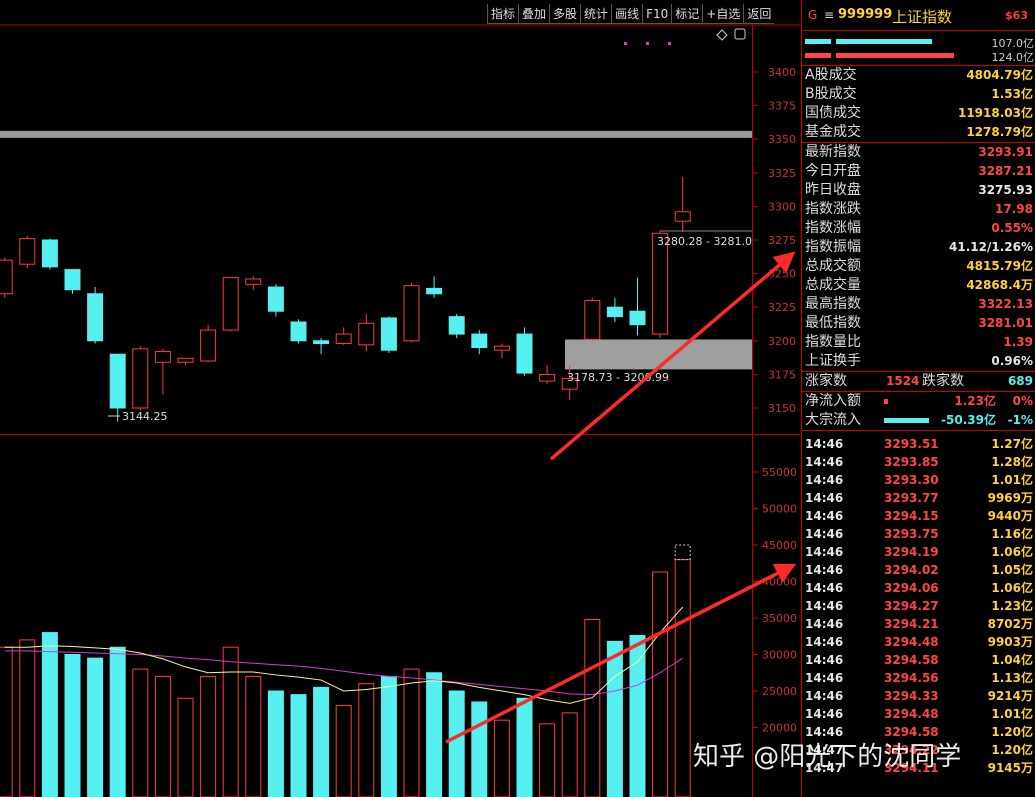 This screenshot has width=1035, height=797. Describe the element at coordinates (782, 206) in the screenshot. I see `price-axis-label: 3300` at that location.